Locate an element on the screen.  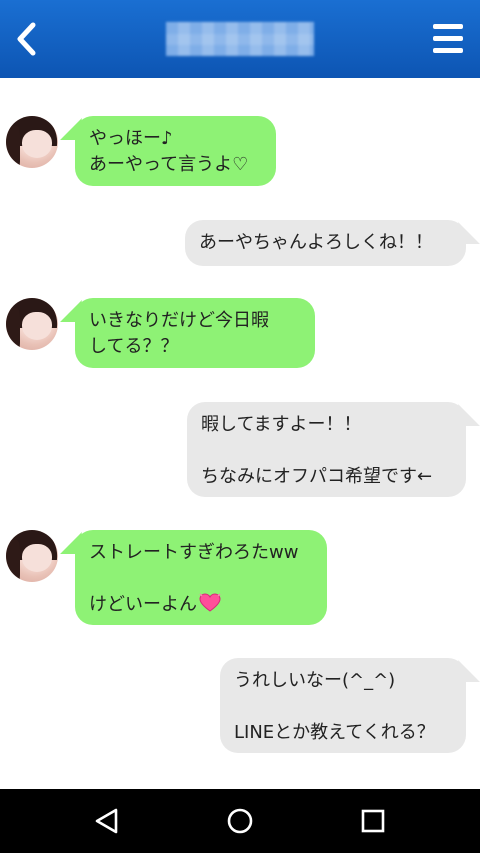
back-button is located at coordinates (26, 39).